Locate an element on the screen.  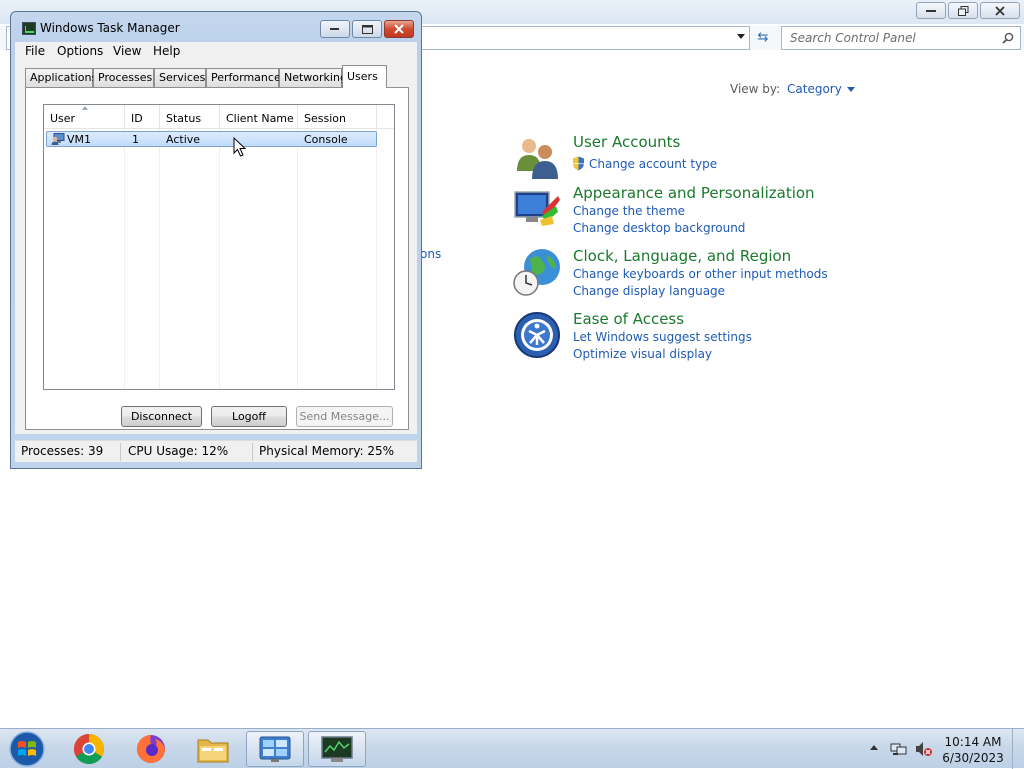
status-cpu-usage: CPU Usage: 12% is located at coordinates (178, 451).